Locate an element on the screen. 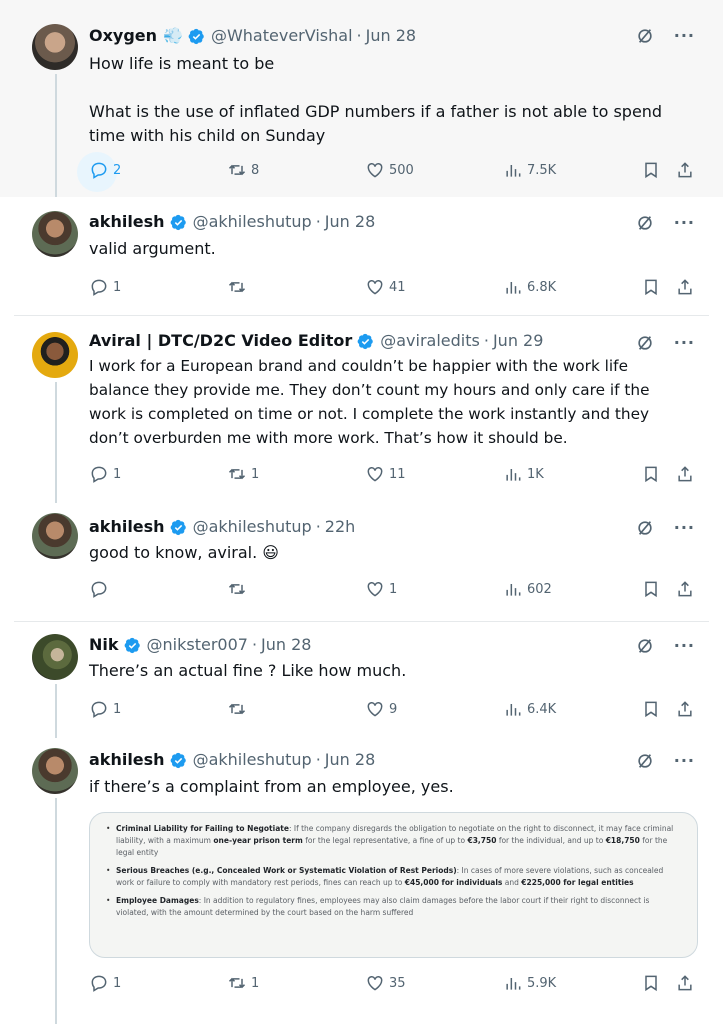 This screenshot has width=723, height=1024. thread-line is located at coordinates (56, 442).